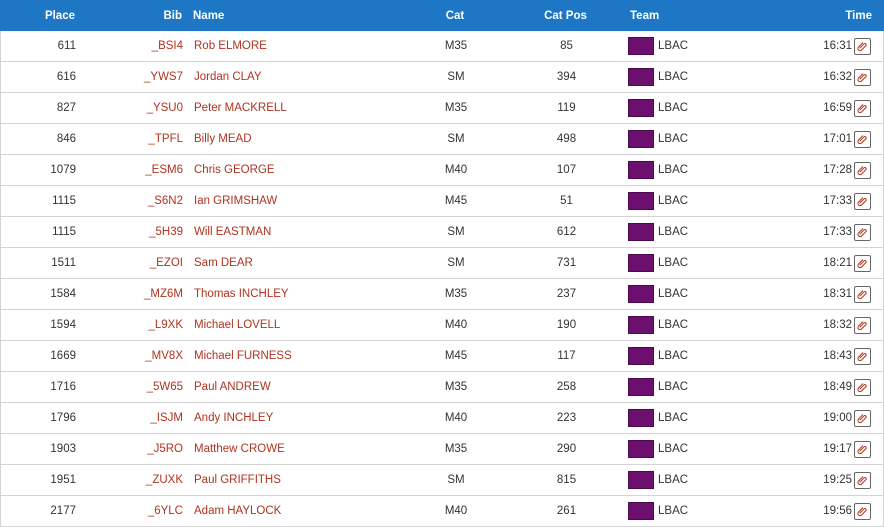  Describe the element at coordinates (235, 201) in the screenshot. I see `runner-name-link: Ian GRIMSHAW` at that location.